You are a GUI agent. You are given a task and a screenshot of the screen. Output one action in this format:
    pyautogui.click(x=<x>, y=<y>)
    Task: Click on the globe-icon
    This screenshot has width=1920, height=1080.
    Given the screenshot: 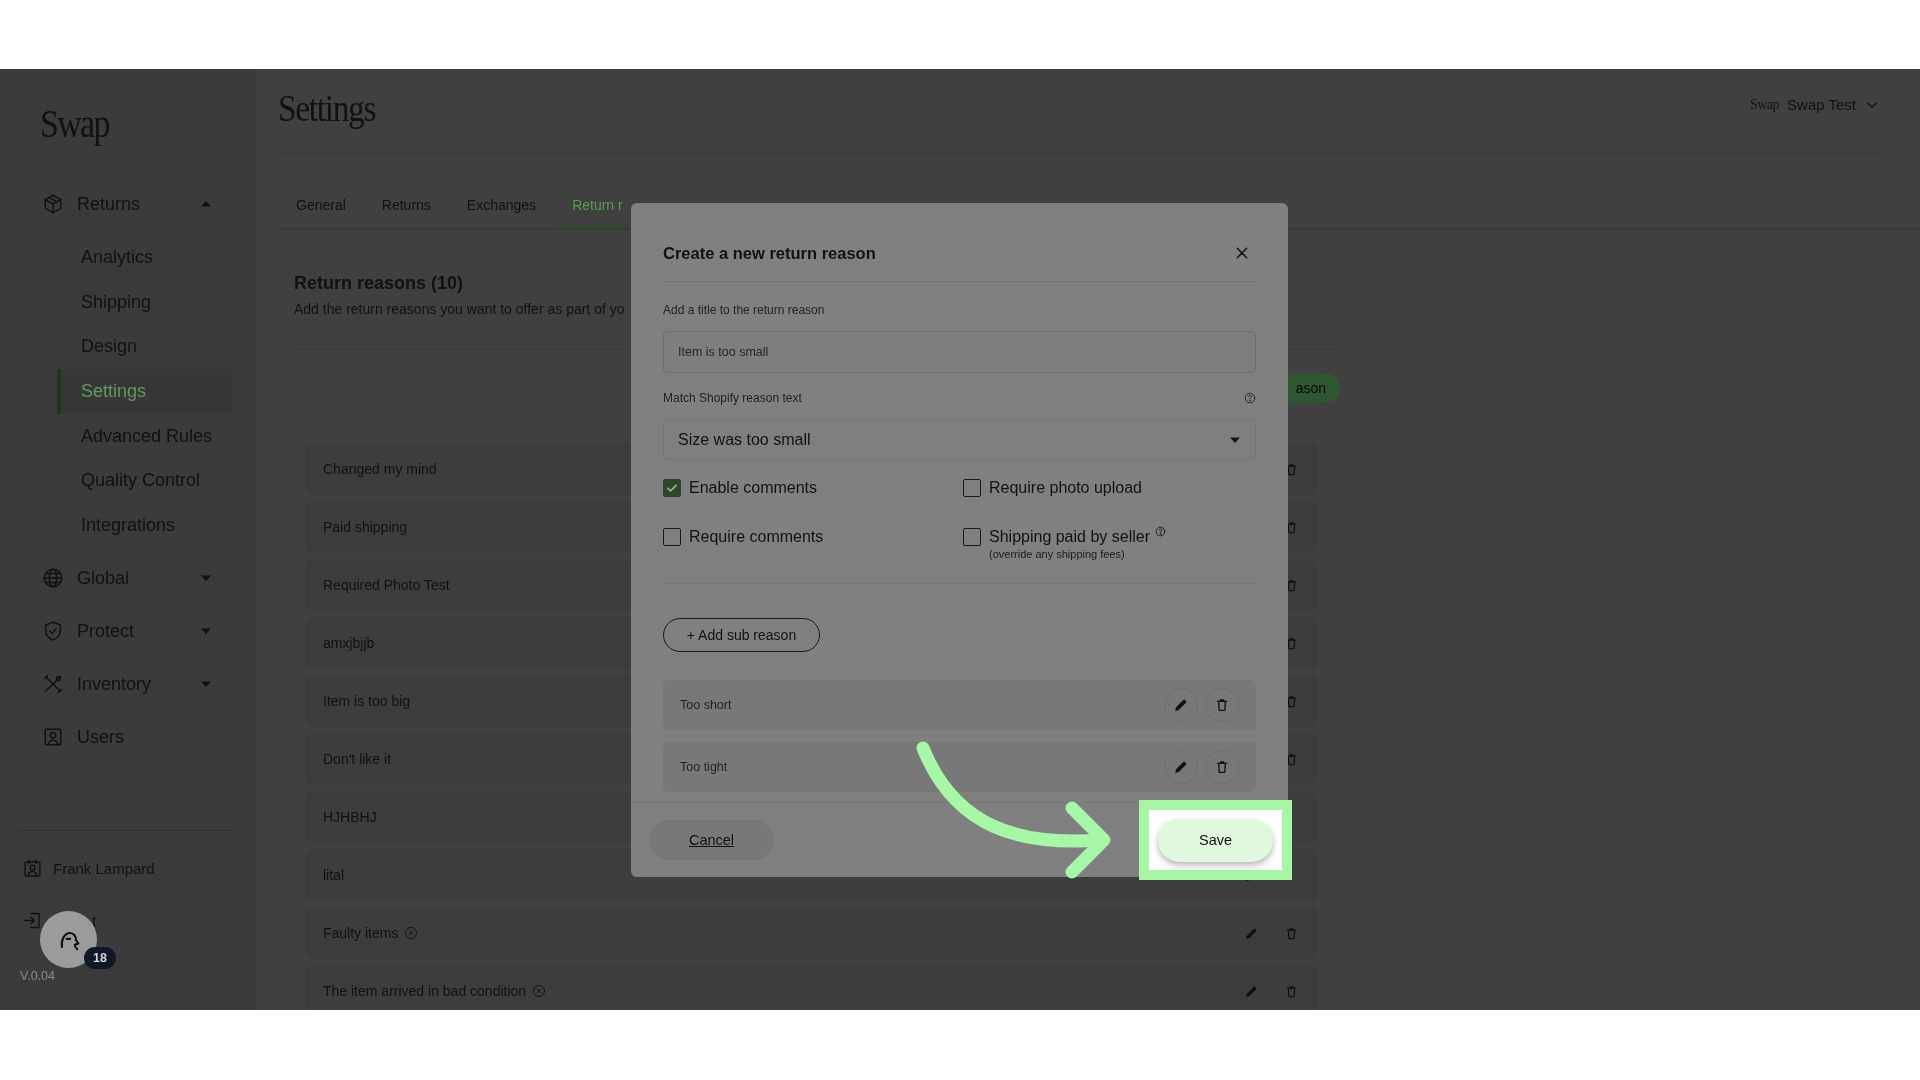 What is the action you would take?
    pyautogui.click(x=53, y=578)
    